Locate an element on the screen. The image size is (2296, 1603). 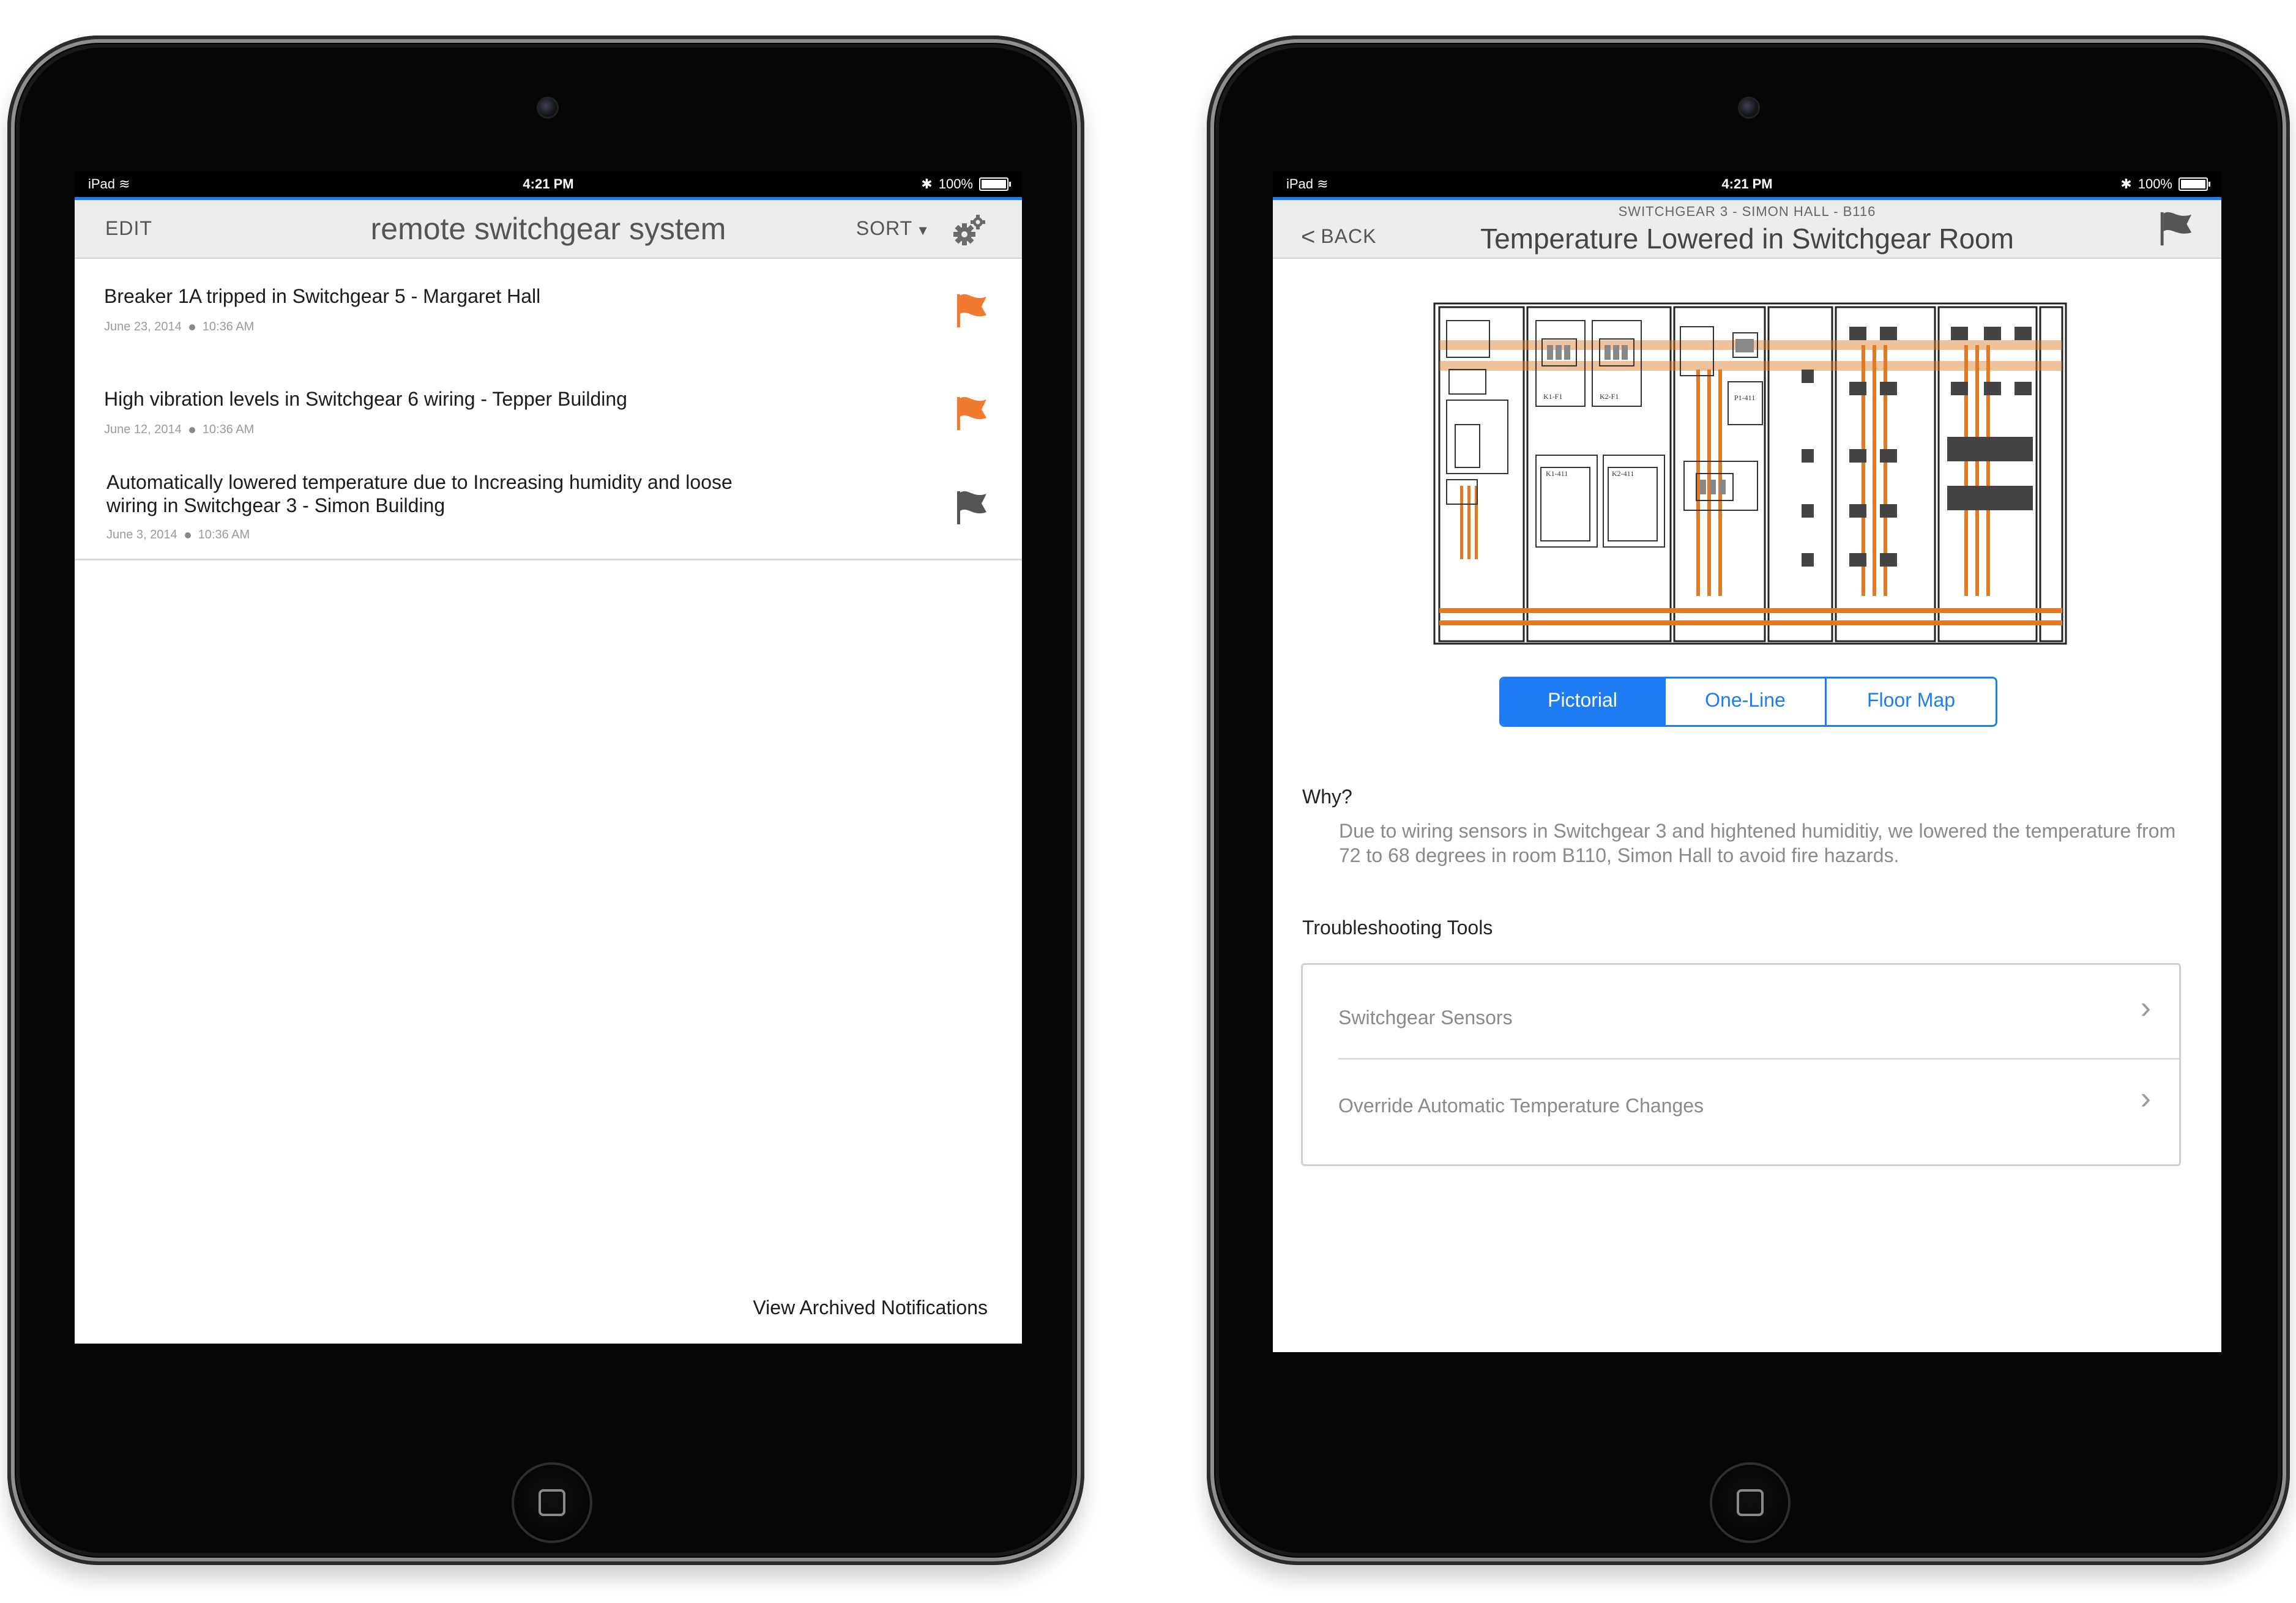
tool-switchgear-sensors: Switchgear Sensors is located at coordinates (1425, 1017).